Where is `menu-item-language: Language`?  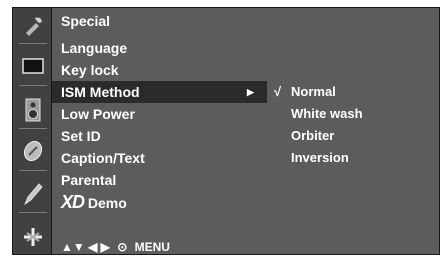
menu-item-language: Language is located at coordinates (159, 48).